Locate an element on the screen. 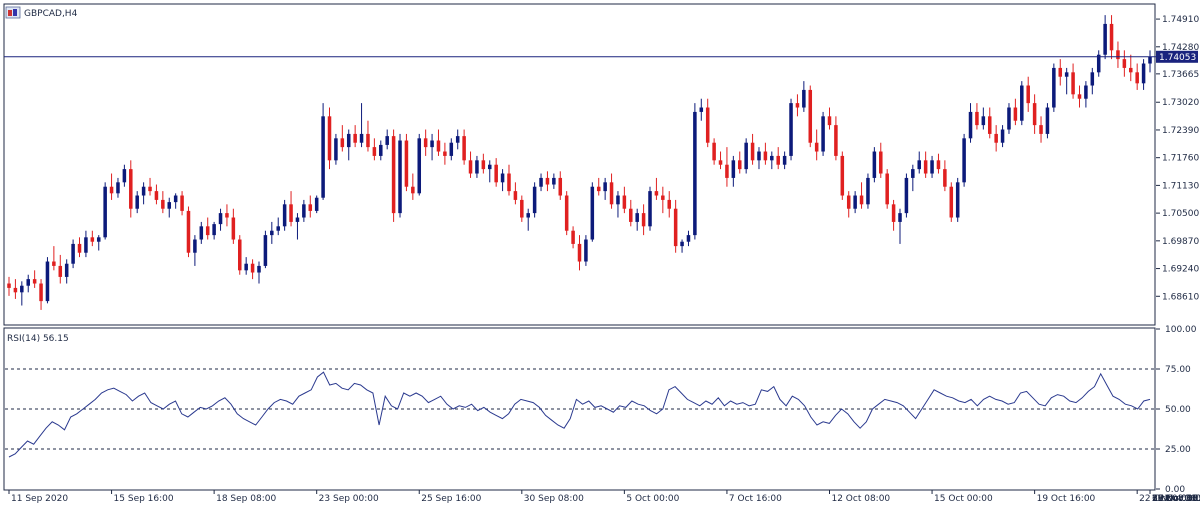 Image resolution: width=1200 pixels, height=510 pixels. symbol-title: GBPCAD,H4 is located at coordinates (51, 14).